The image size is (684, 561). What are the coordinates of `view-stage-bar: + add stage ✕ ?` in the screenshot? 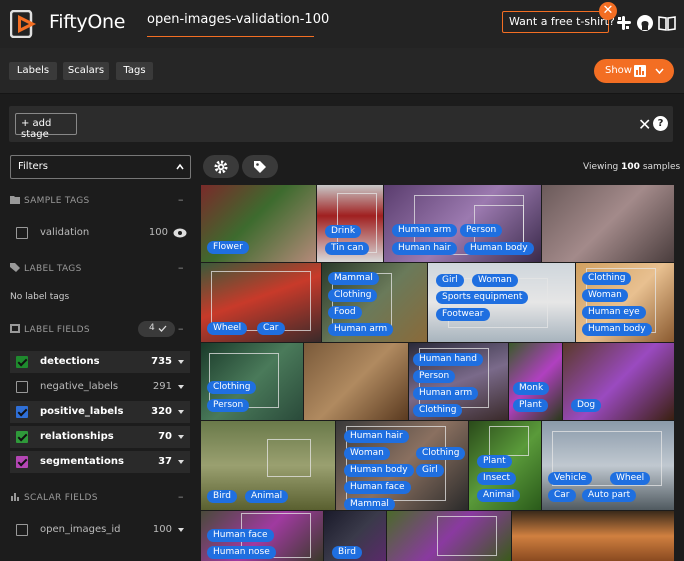 It's located at (341, 124).